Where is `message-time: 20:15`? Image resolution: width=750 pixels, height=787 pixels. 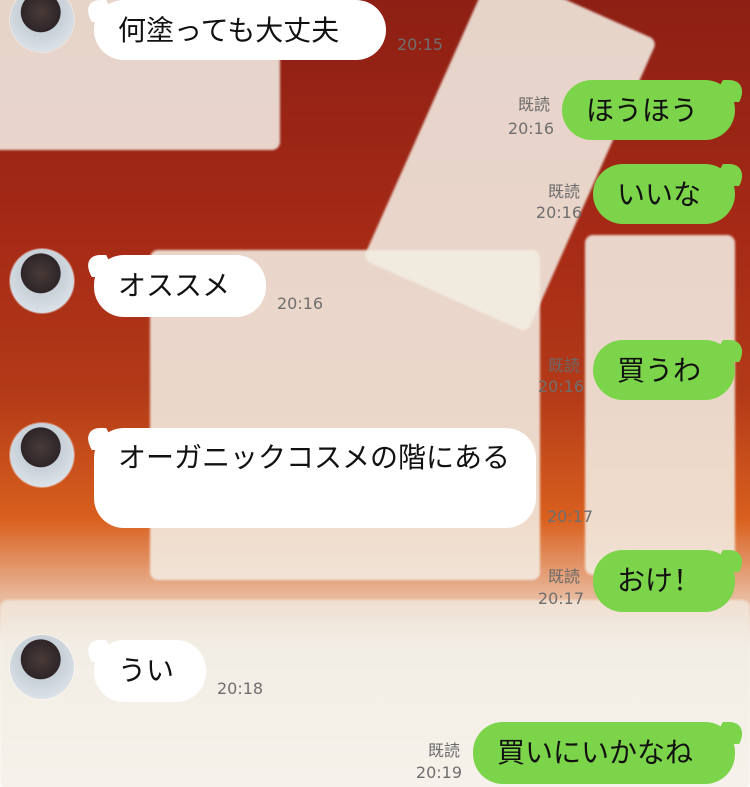
message-time: 20:15 is located at coordinates (420, 44).